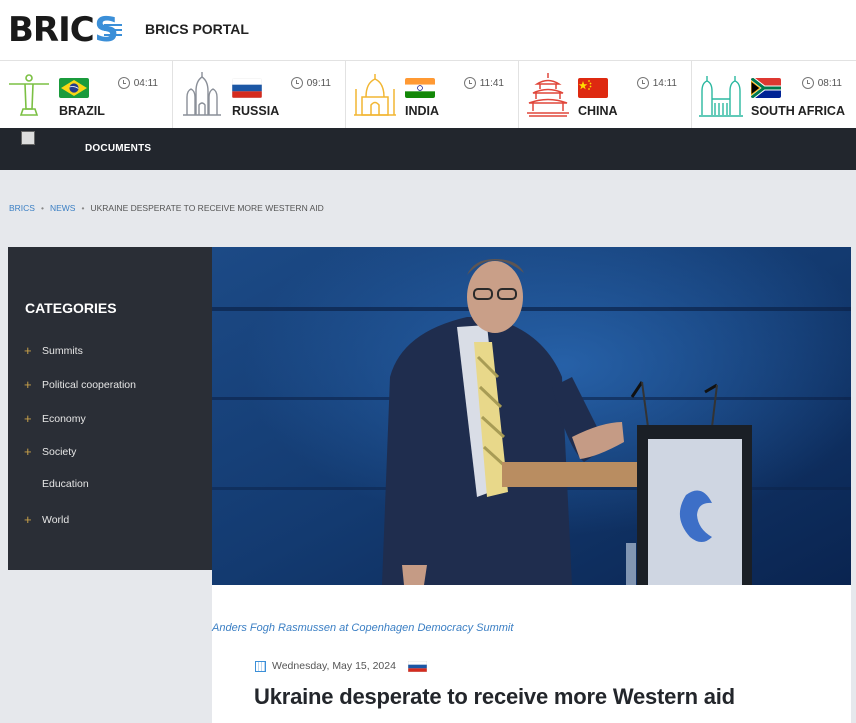 The width and height of the screenshot is (856, 723). I want to click on country-brazil: BRAZIL 04:11, so click(86, 95).